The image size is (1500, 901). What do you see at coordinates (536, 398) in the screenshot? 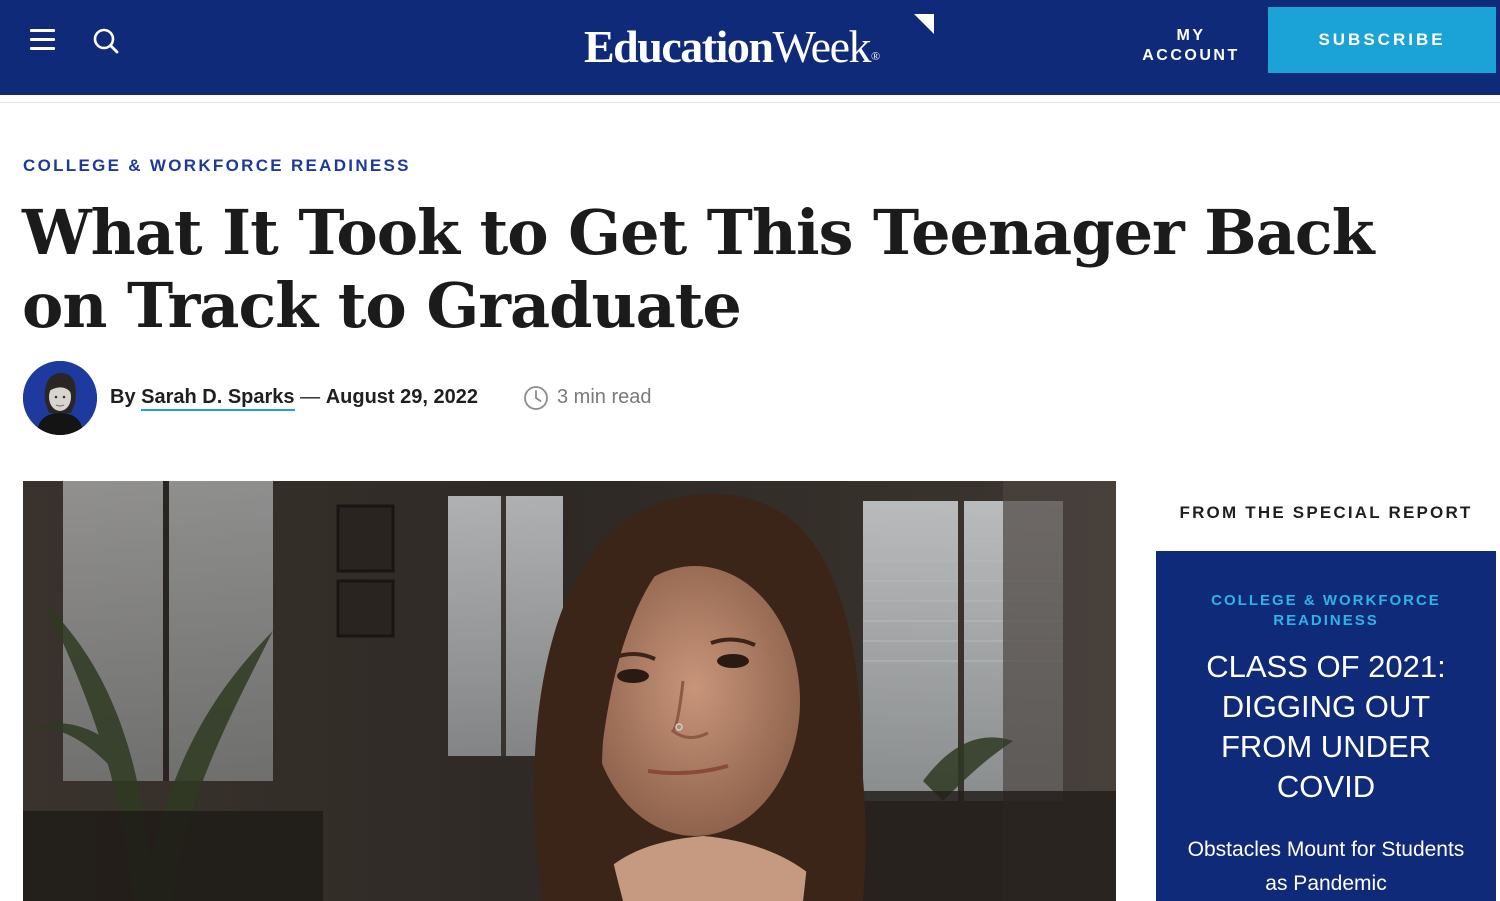
I see `clock-icon` at bounding box center [536, 398].